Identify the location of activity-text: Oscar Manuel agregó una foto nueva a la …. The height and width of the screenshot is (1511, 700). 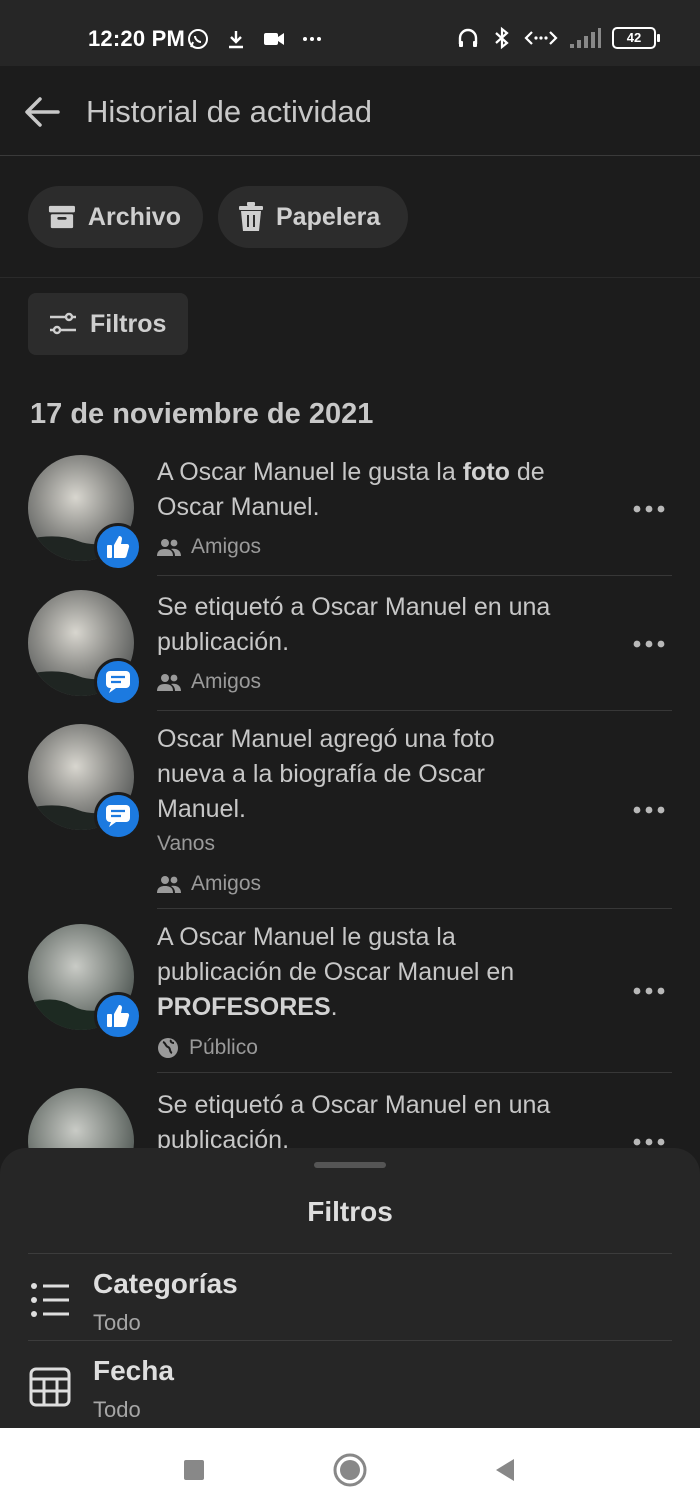
(326, 774).